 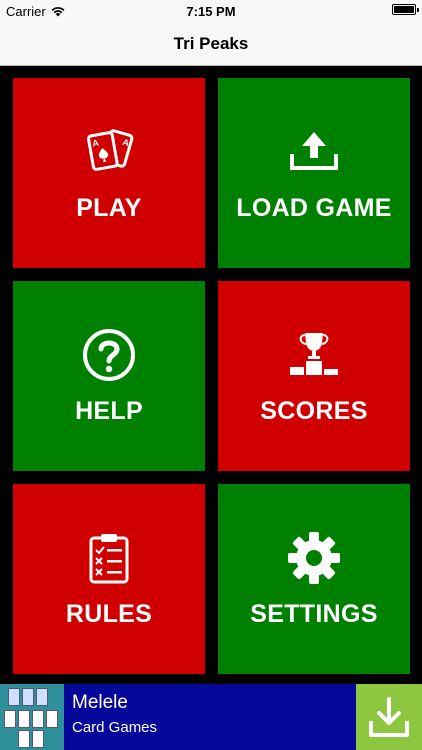 I want to click on status-bar: Carrier 7:15 PM, so click(x=211, y=11).